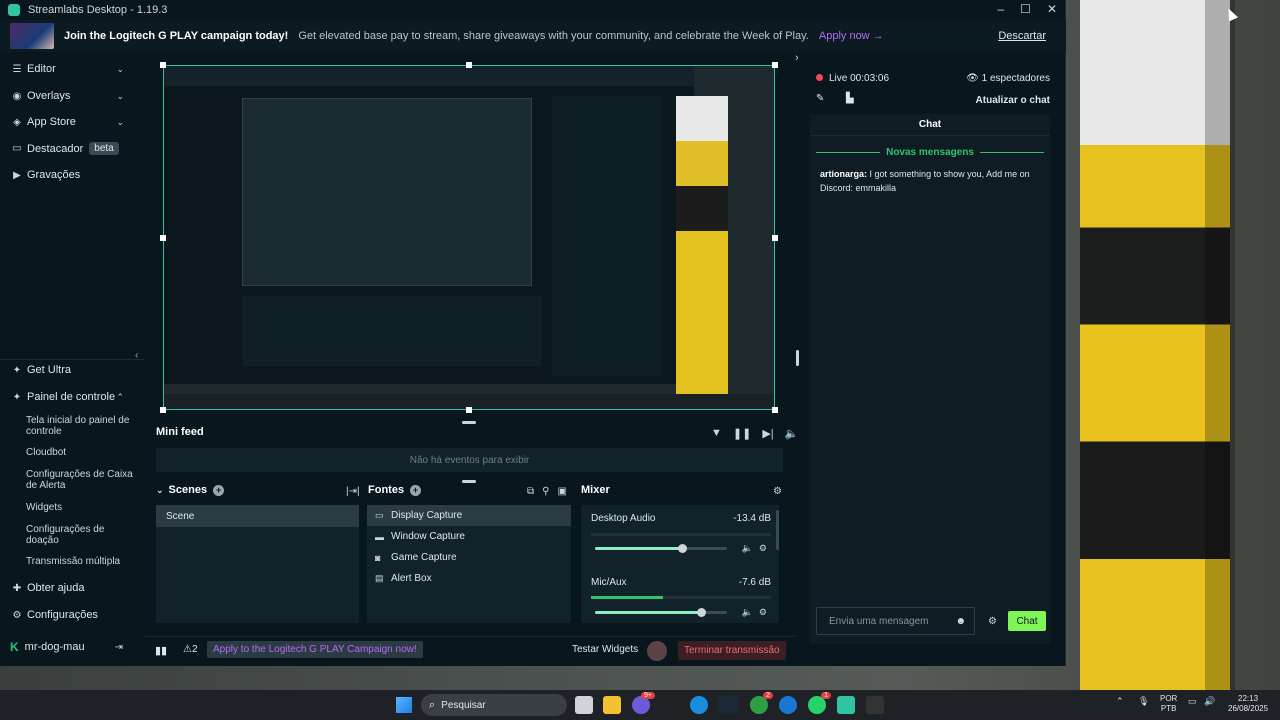 The width and height of the screenshot is (1280, 720). What do you see at coordinates (190, 649) in the screenshot?
I see `alerts-indicator: ⚠2` at bounding box center [190, 649].